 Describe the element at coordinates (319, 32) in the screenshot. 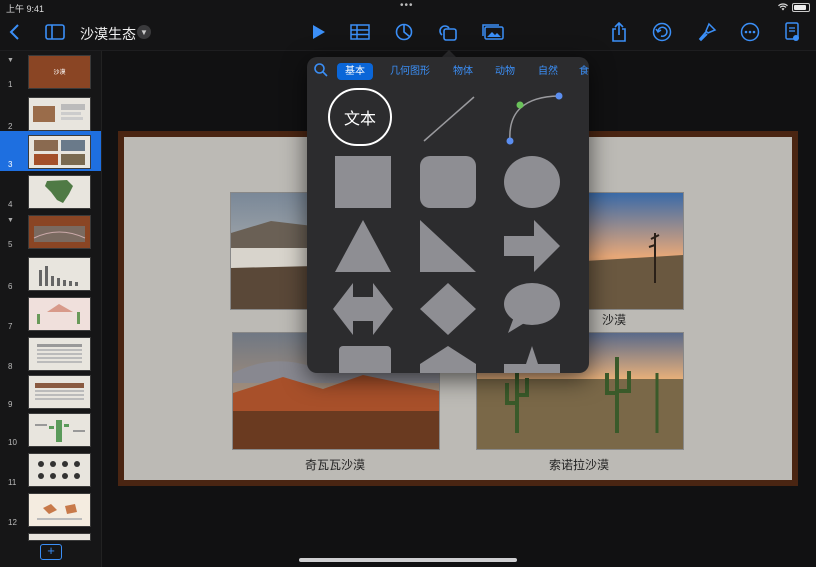

I see `play-icon` at that location.